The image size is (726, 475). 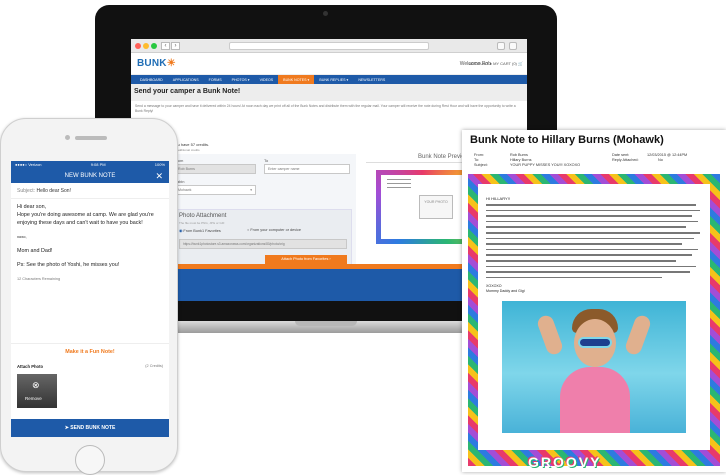 I want to click on nav-item: PHOTOS ▾, so click(x=241, y=79).